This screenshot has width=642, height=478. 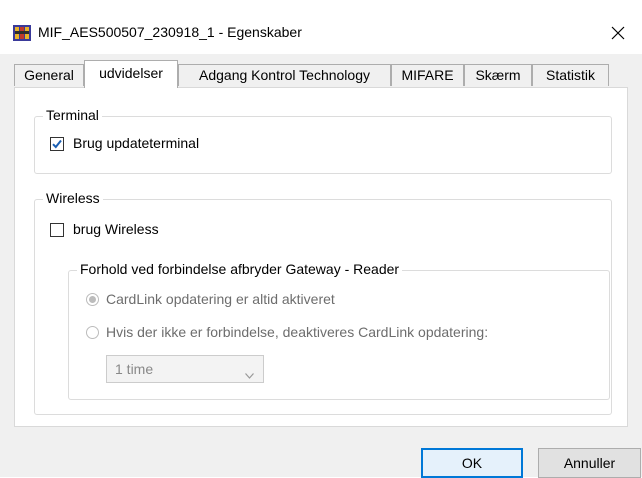 What do you see at coordinates (427, 75) in the screenshot?
I see `tab-mifare: MIFARE` at bounding box center [427, 75].